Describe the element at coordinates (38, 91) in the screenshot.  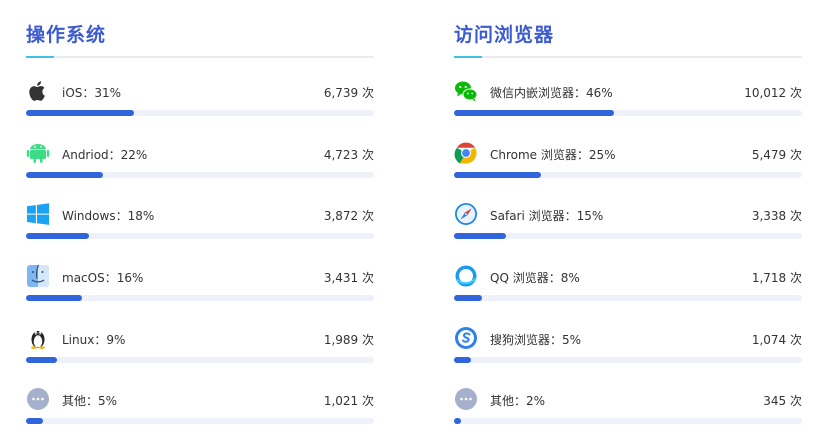
I see `apple-icon` at that location.